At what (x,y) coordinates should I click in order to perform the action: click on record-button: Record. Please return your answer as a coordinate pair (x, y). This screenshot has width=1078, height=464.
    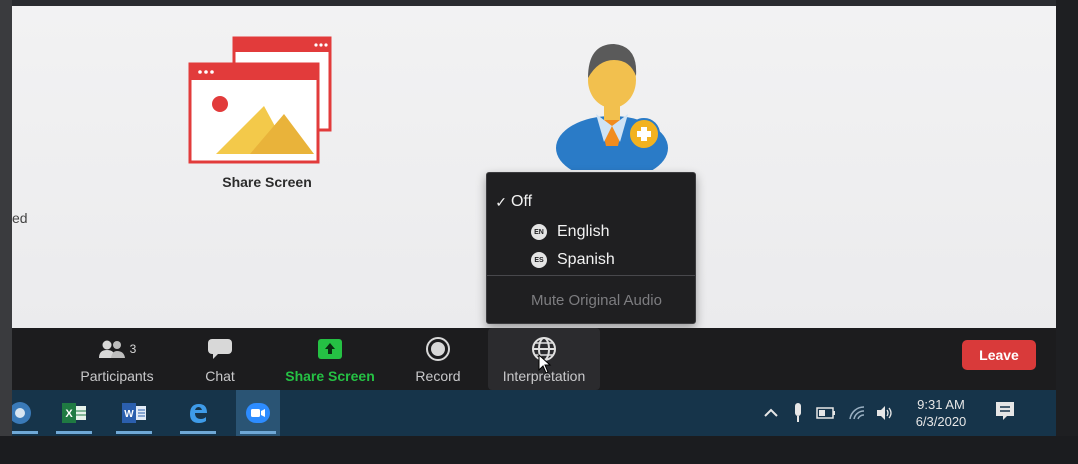
    Looking at the image, I should click on (438, 359).